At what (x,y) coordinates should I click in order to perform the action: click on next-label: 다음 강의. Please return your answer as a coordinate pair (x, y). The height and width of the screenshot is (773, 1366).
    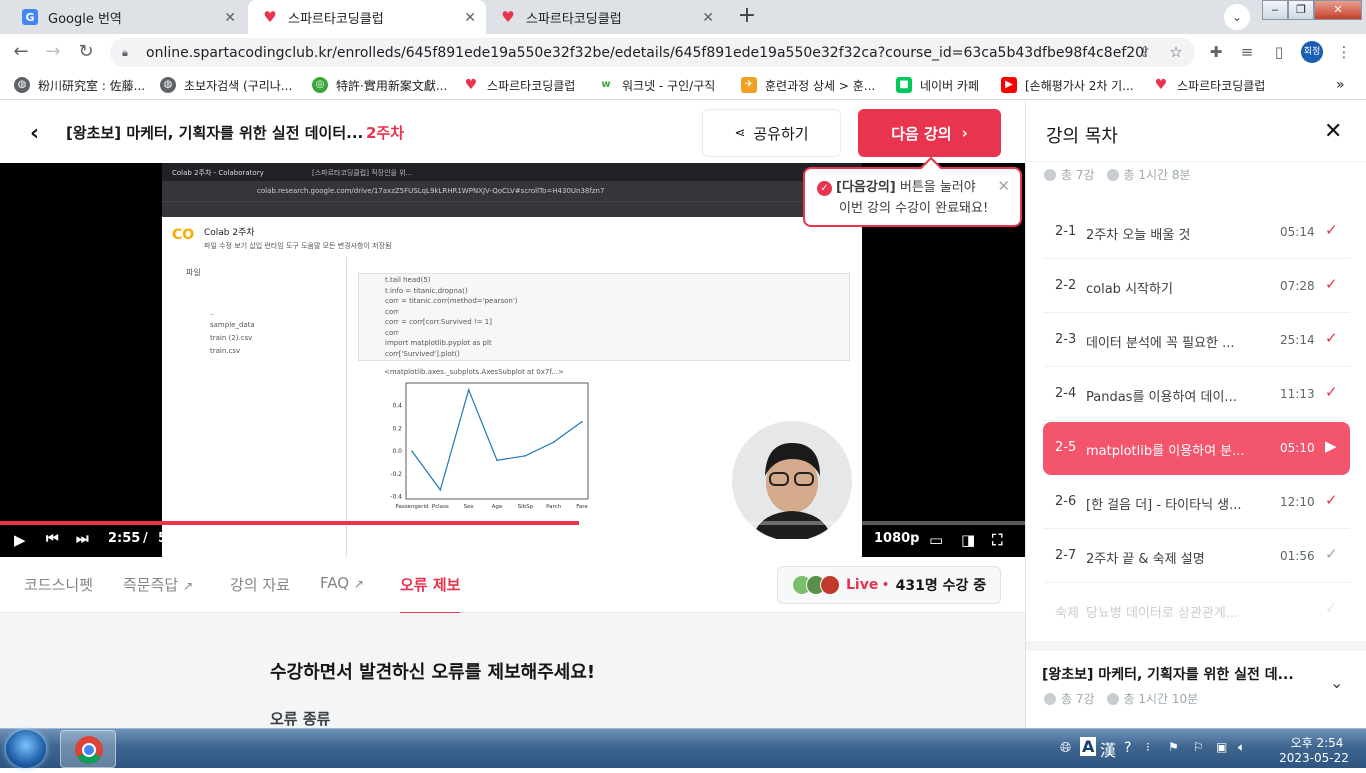
    Looking at the image, I should click on (921, 133).